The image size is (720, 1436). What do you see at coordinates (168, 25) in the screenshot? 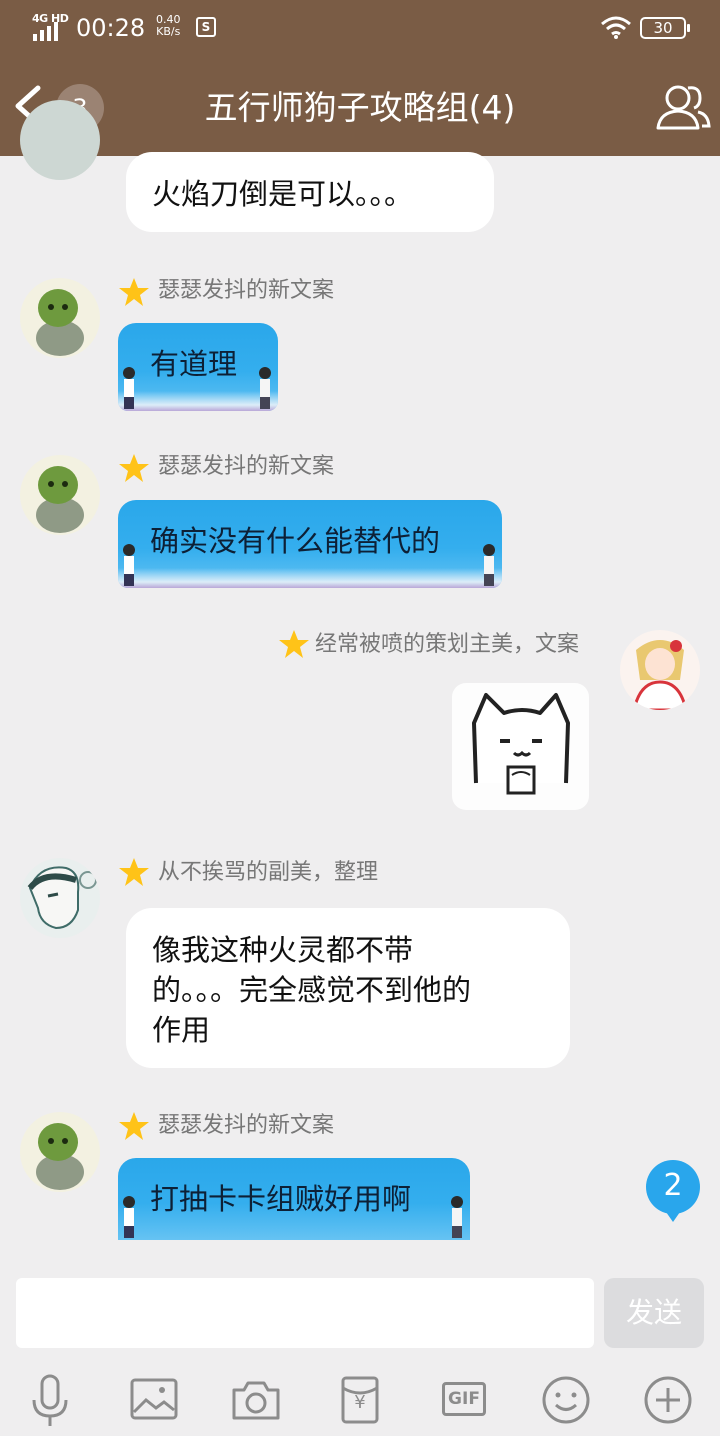
I see `network-speed: 0.40 KB/s` at bounding box center [168, 25].